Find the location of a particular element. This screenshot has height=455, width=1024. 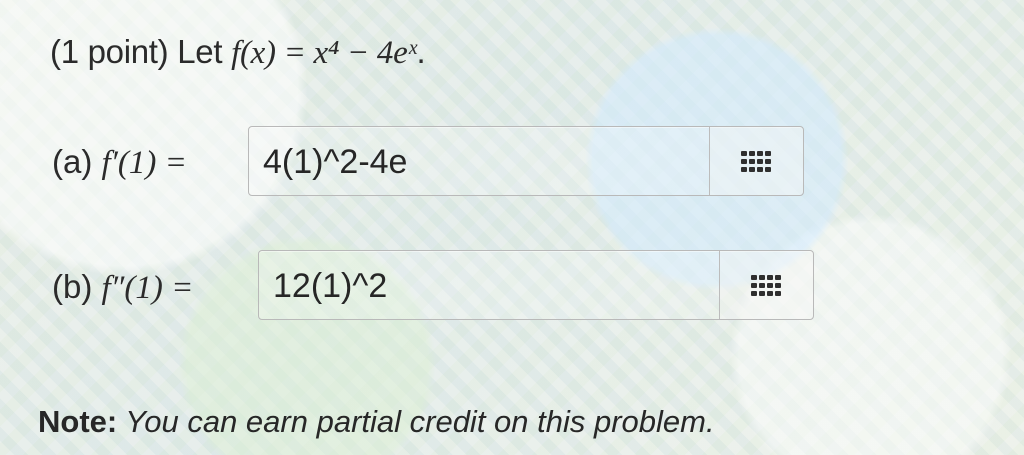

part-b-label-row: (b) f″(1) = is located at coordinates (122, 287).